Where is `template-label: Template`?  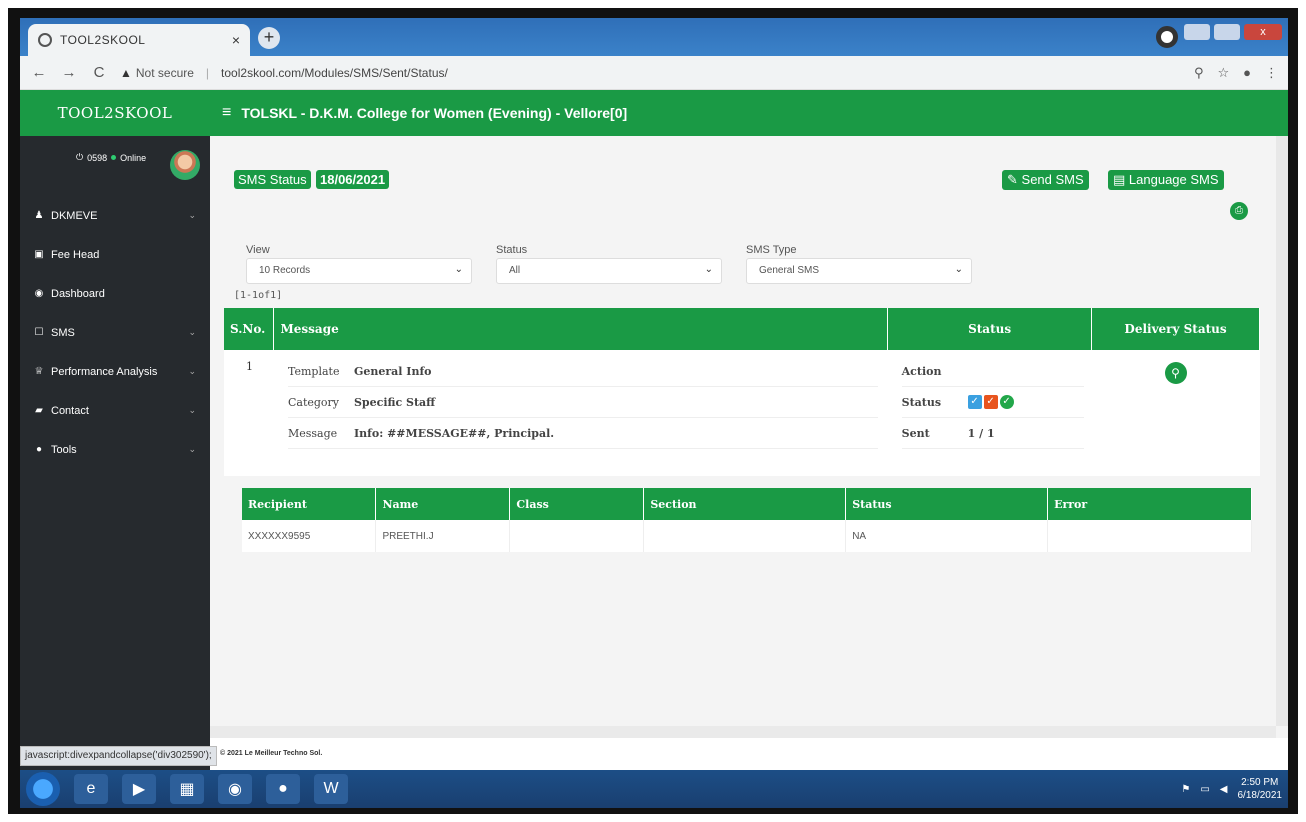 template-label: Template is located at coordinates (313, 371).